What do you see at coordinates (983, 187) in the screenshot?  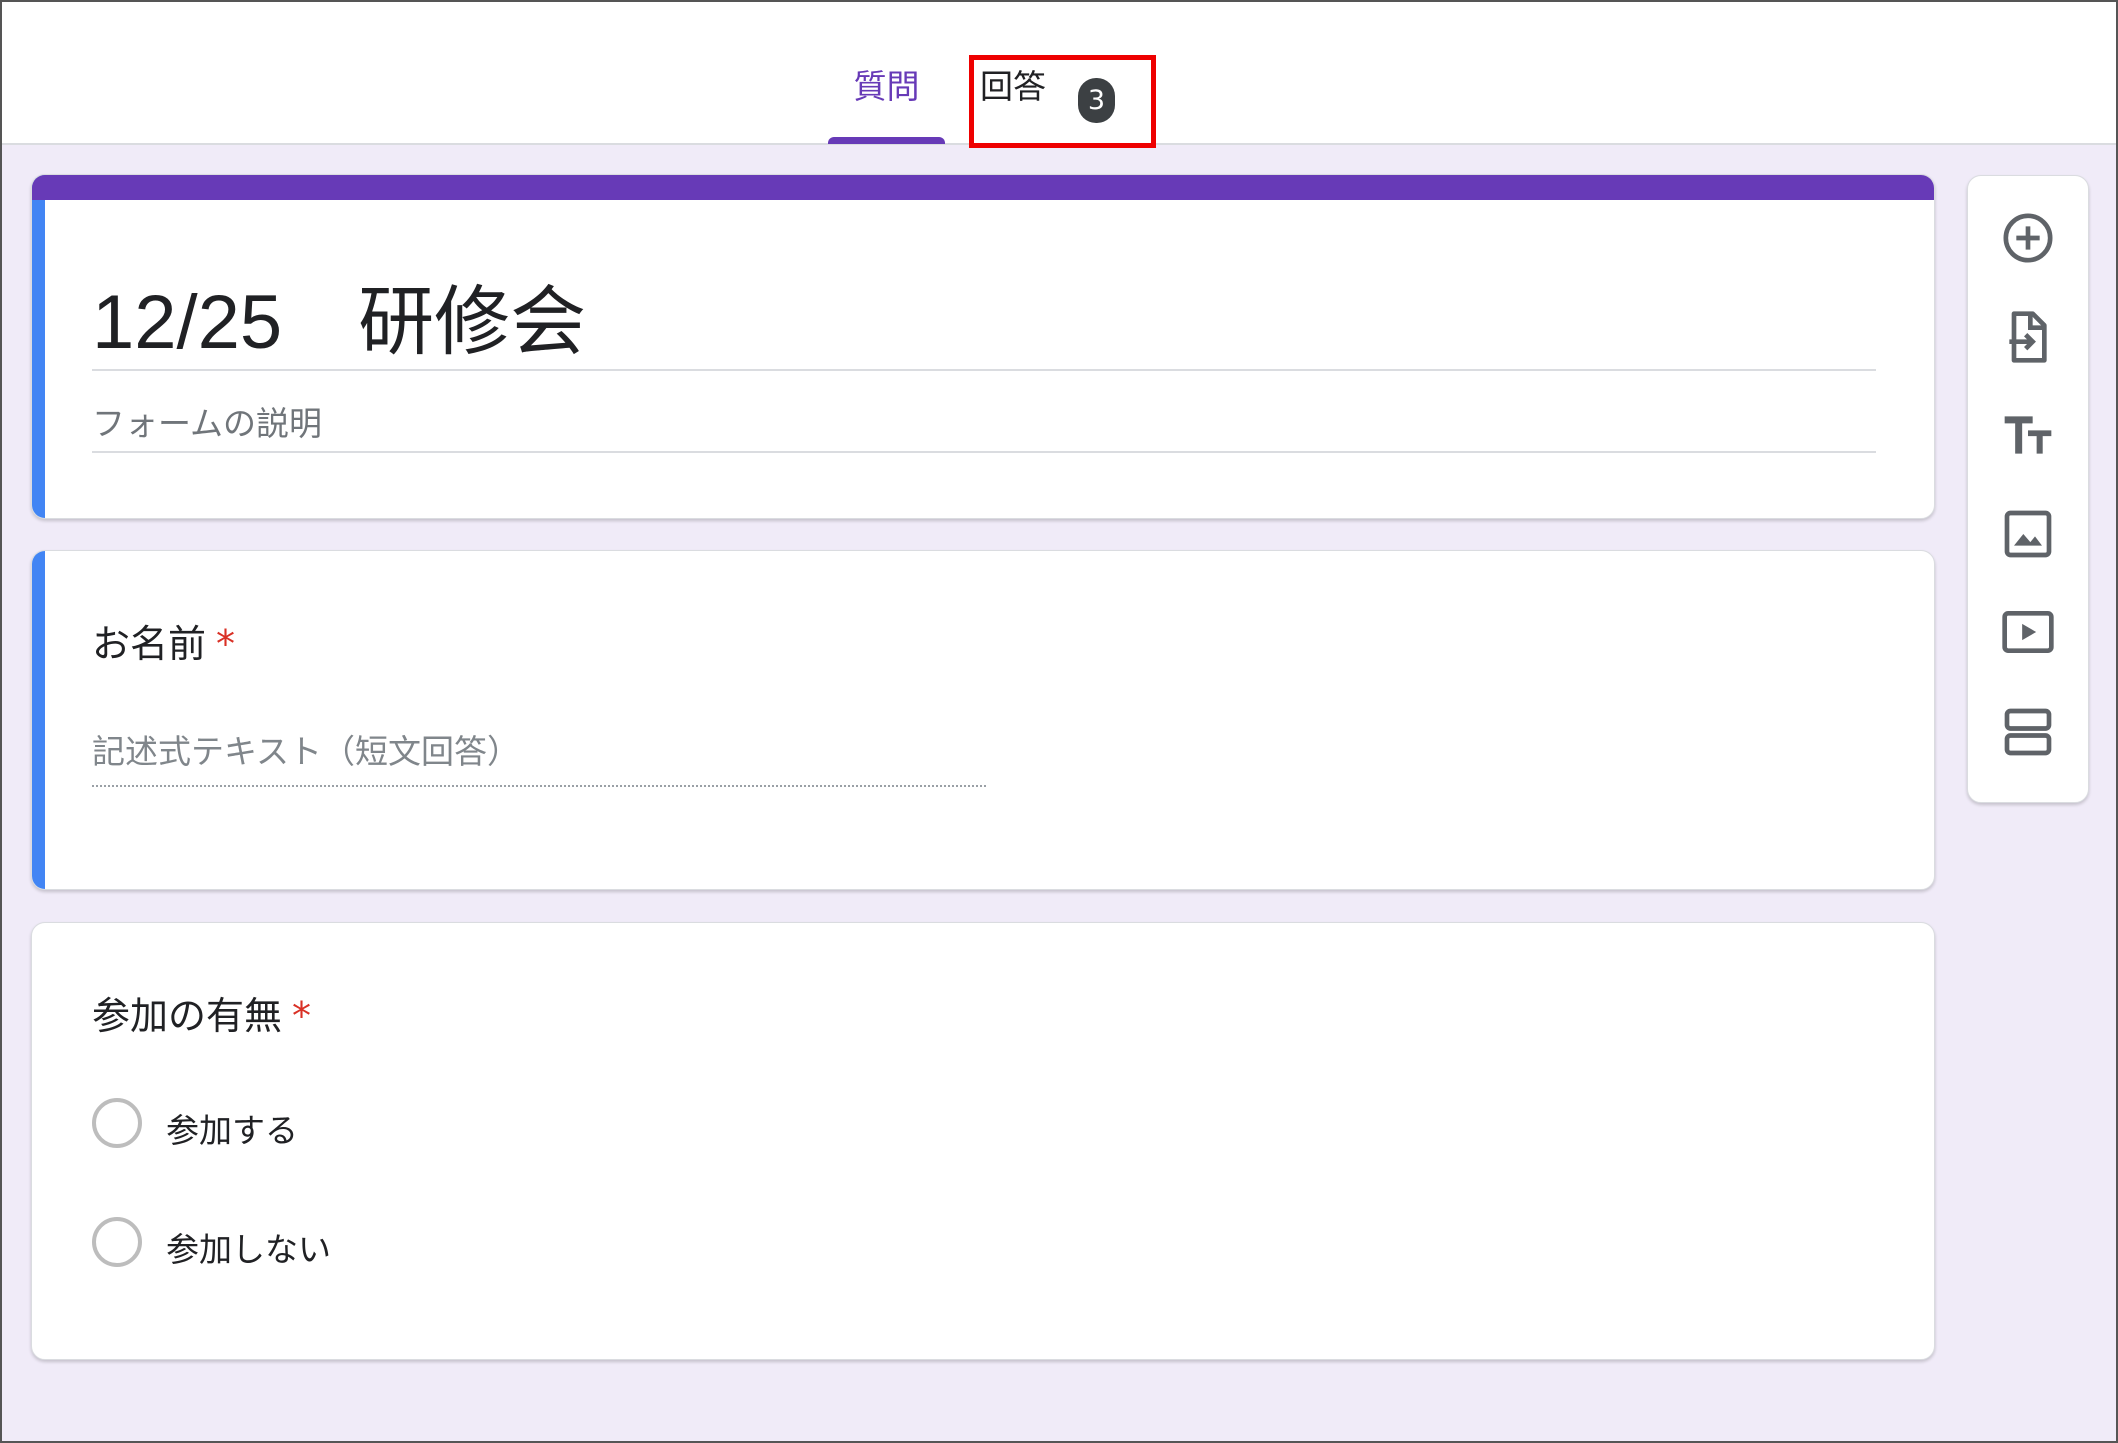 I see `theme-color-bar` at bounding box center [983, 187].